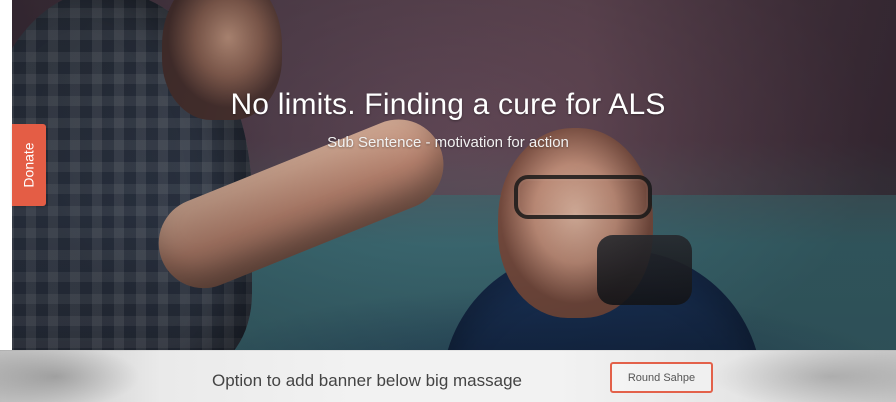 The width and height of the screenshot is (896, 402). I want to click on round-shape-button-label: Round Sahpe, so click(661, 377).